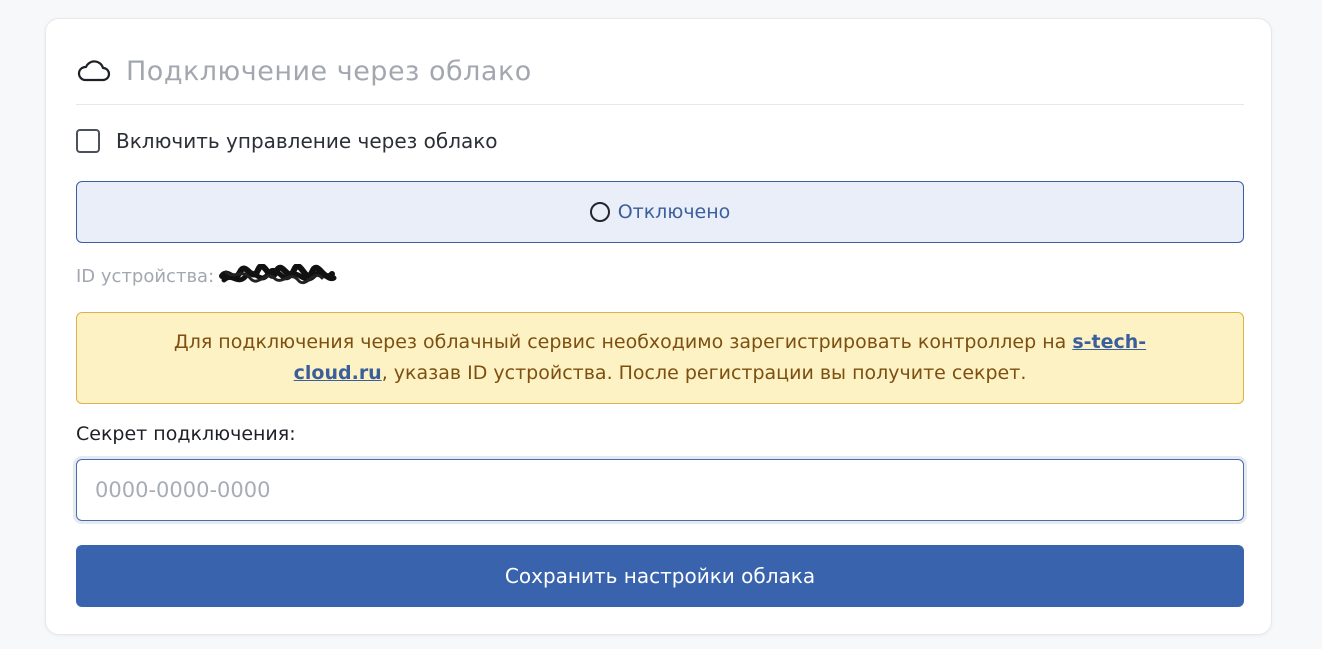 The image size is (1322, 649). Describe the element at coordinates (660, 104) in the screenshot. I see `divider` at that location.